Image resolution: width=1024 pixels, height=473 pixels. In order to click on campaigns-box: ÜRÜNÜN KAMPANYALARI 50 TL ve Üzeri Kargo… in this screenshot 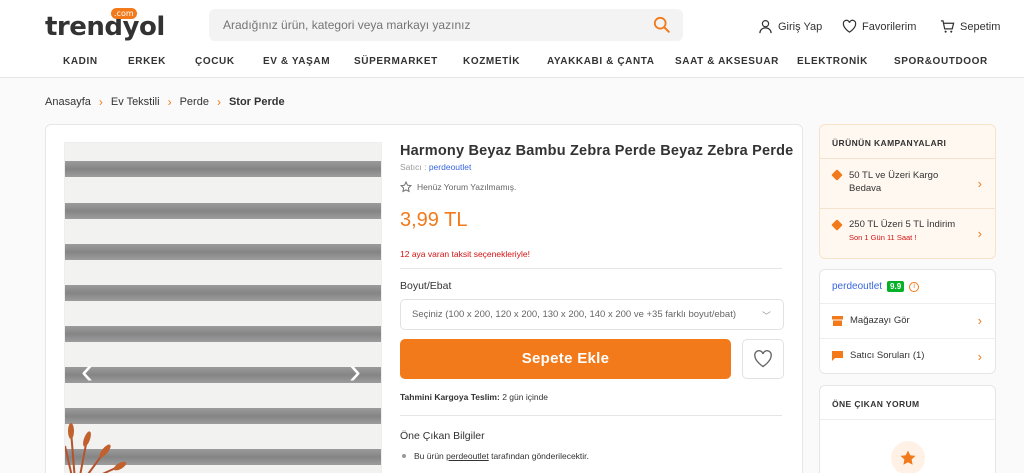, I will do `click(907, 191)`.